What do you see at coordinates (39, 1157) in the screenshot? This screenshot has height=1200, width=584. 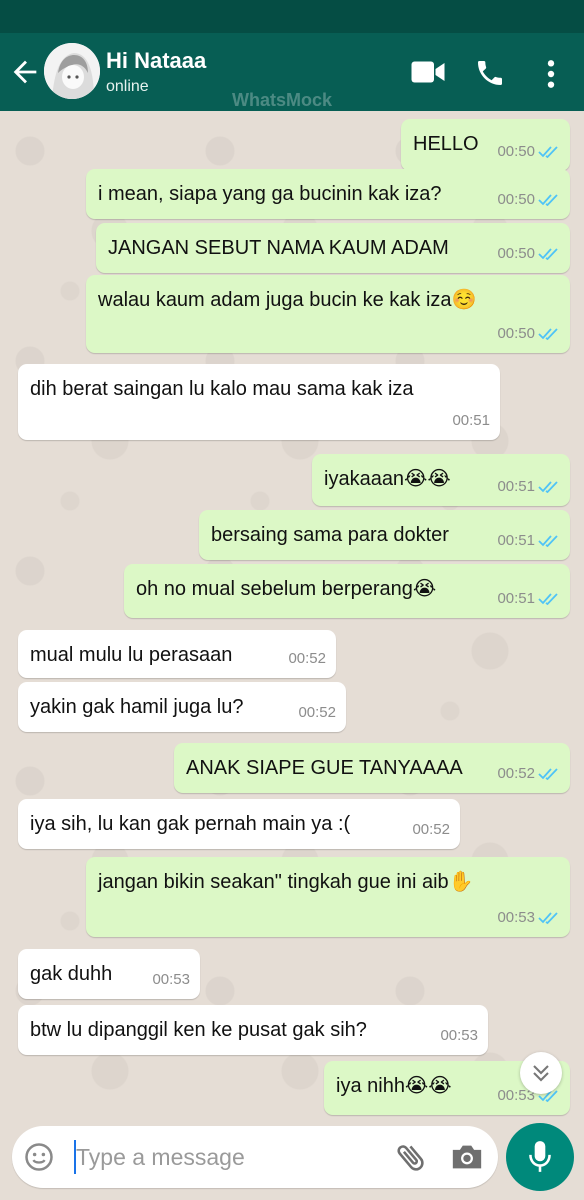 I see `emoji-icon` at bounding box center [39, 1157].